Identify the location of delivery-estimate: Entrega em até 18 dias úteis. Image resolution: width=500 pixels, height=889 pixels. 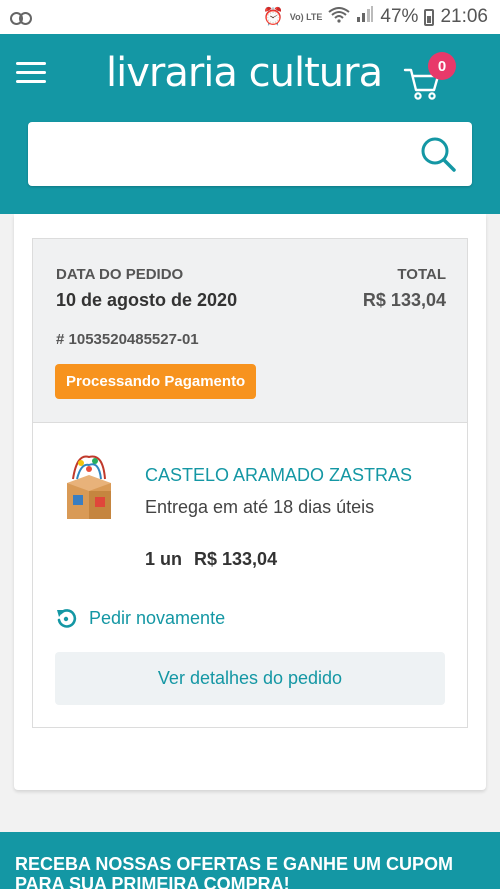
(260, 507).